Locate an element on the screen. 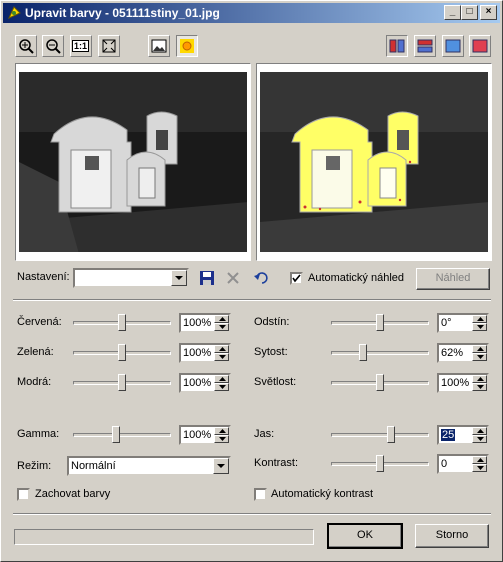 This screenshot has height=562, width=503. save-icon is located at coordinates (207, 278).